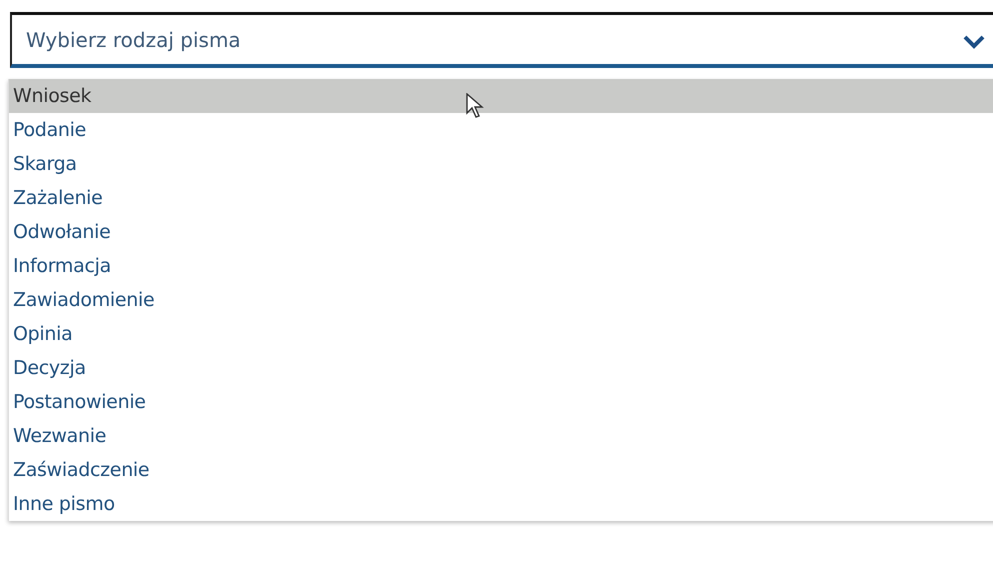 The height and width of the screenshot is (587, 993). I want to click on dropdown-option: Wezwanie, so click(501, 436).